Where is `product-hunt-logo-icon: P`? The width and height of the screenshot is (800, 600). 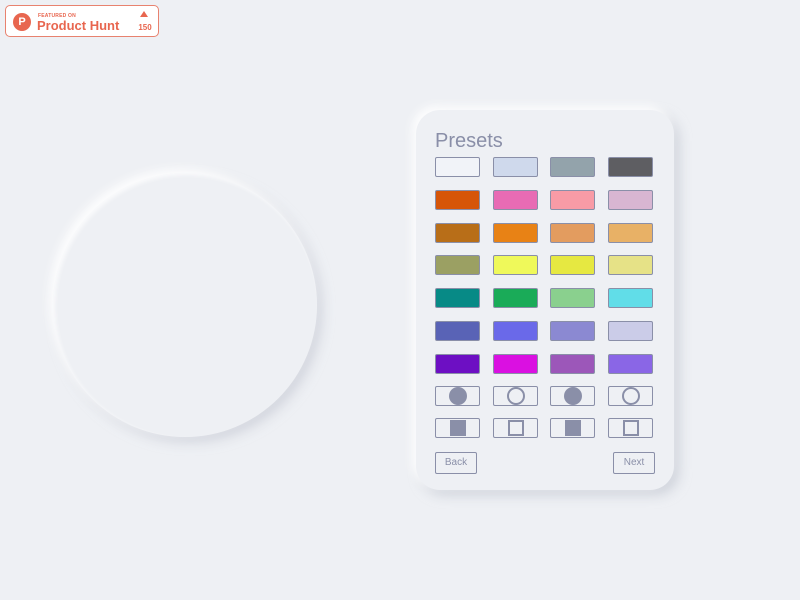 product-hunt-logo-icon: P is located at coordinates (22, 22).